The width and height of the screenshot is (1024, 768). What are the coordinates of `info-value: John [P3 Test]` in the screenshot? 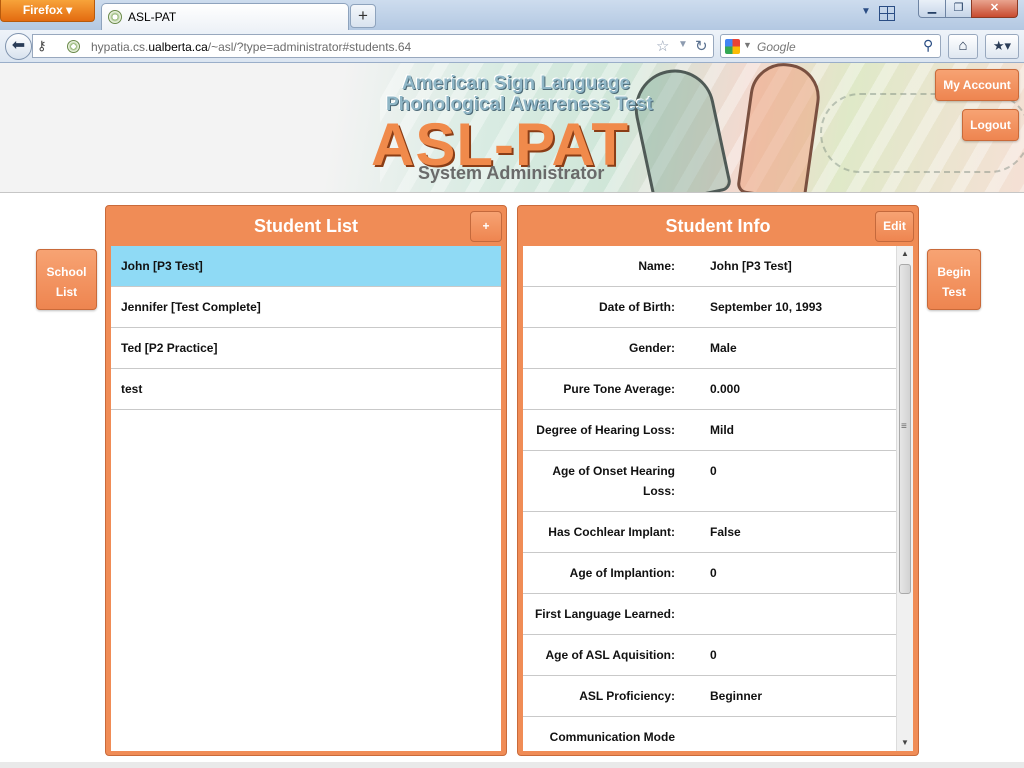 It's located at (751, 266).